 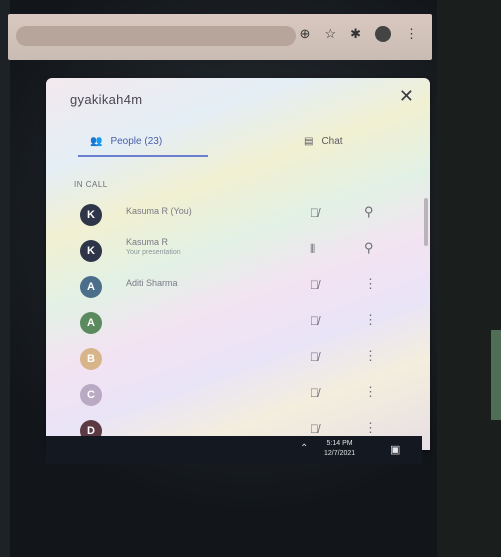 I want to click on background-window, so click(x=469, y=278).